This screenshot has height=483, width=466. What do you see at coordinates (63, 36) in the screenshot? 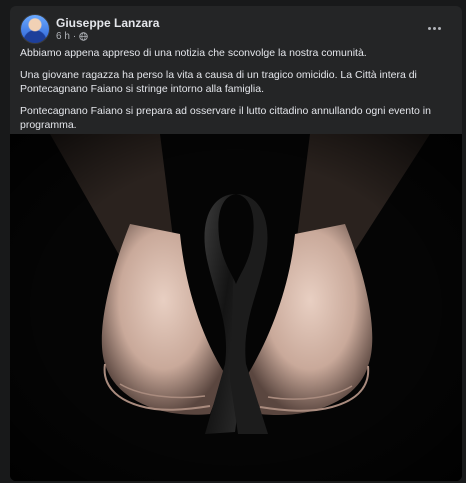
I see `post-time: 6 h` at bounding box center [63, 36].